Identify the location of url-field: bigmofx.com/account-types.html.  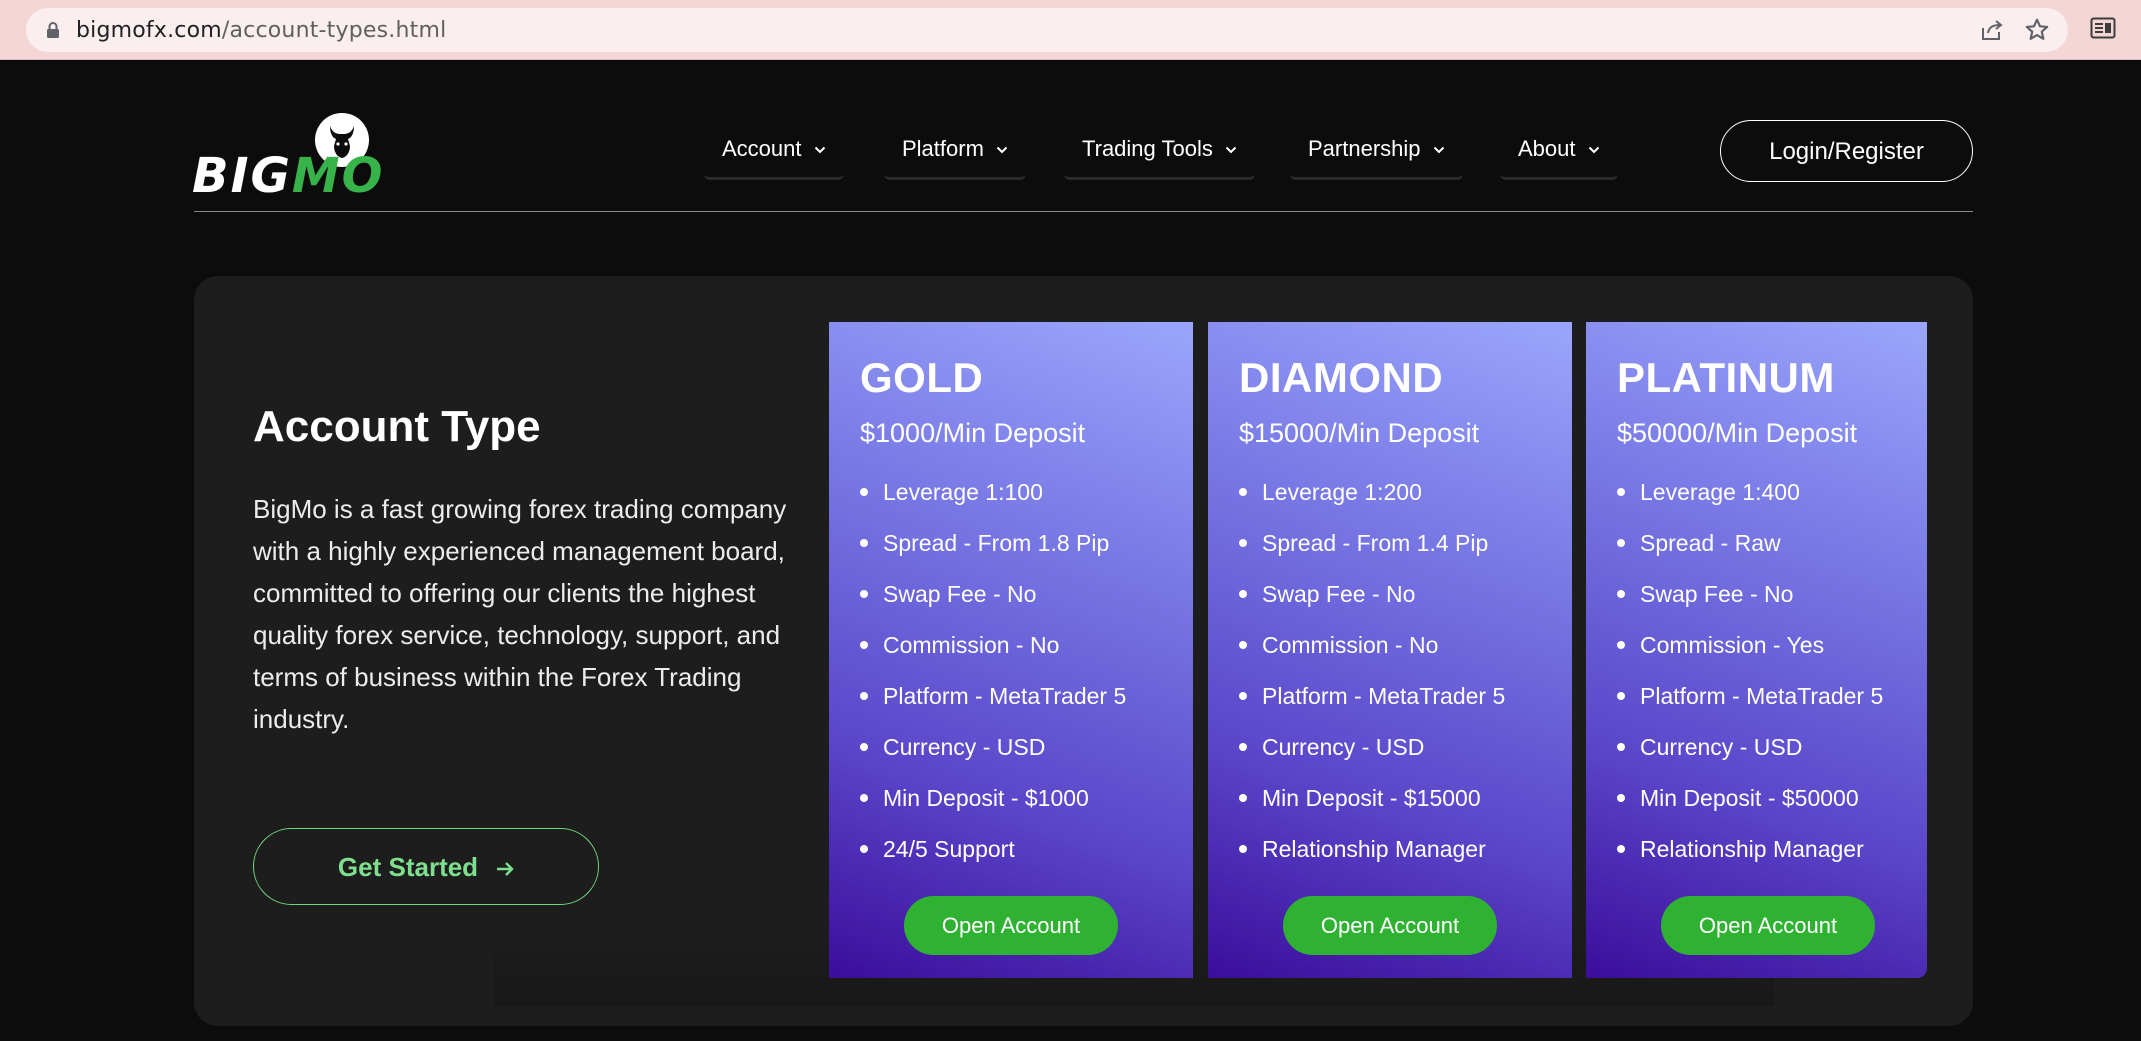
(1047, 30).